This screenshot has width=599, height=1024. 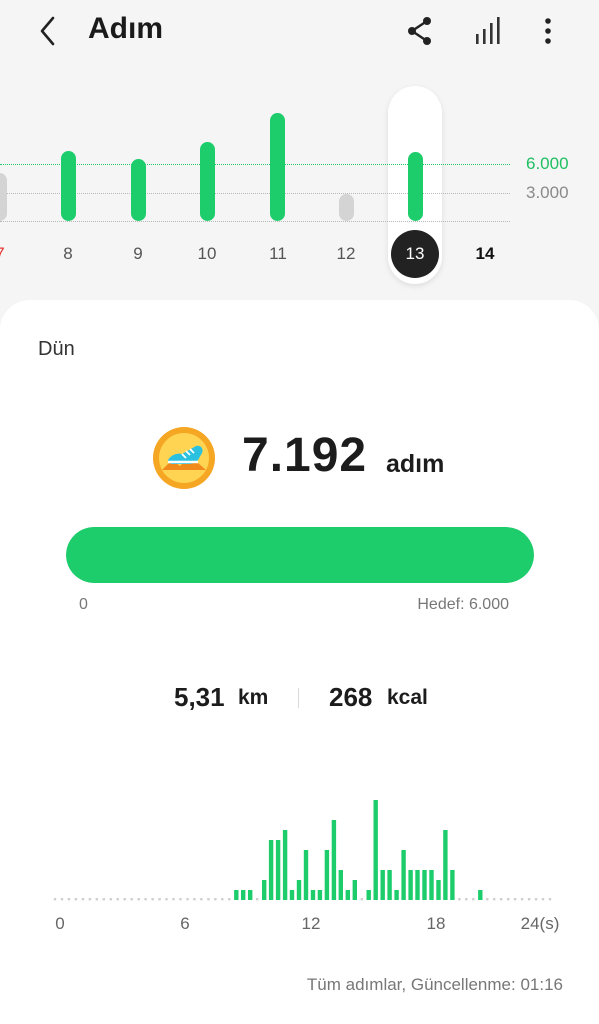 I want to click on calories-value: 268, so click(x=351, y=697).